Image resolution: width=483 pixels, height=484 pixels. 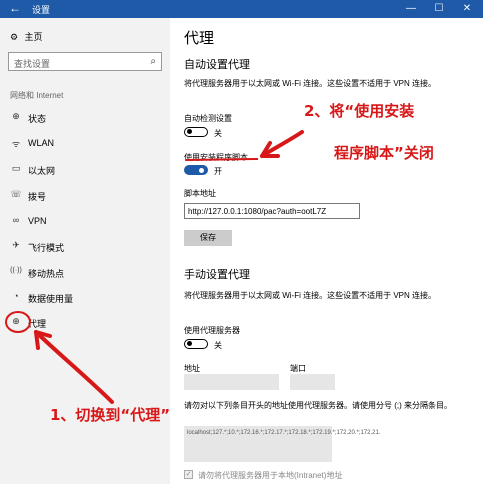 What do you see at coordinates (37, 119) in the screenshot?
I see `sidebar-item-label: 状态` at bounding box center [37, 119].